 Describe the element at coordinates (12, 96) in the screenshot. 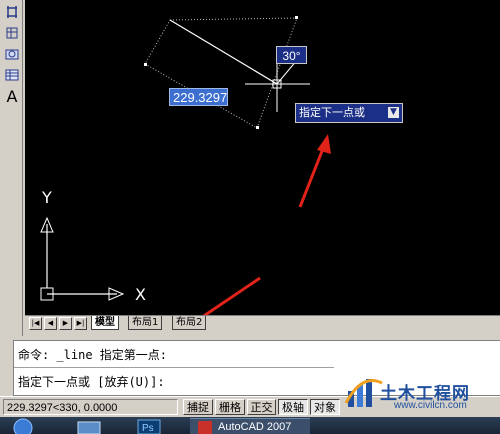

I see `multiline-text-tool: A` at that location.